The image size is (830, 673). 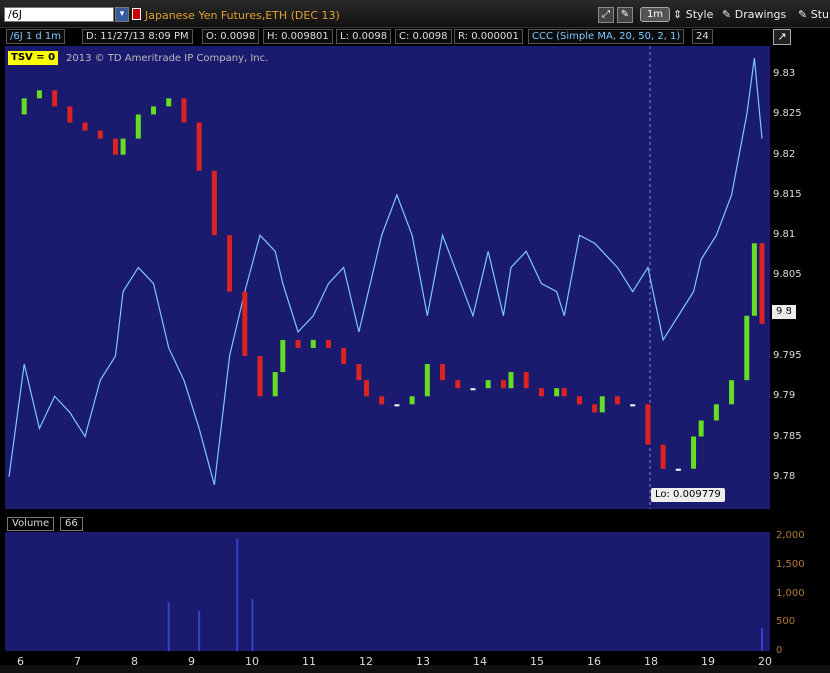 What do you see at coordinates (423, 36) in the screenshot?
I see `close-cell: C: 0.0098` at bounding box center [423, 36].